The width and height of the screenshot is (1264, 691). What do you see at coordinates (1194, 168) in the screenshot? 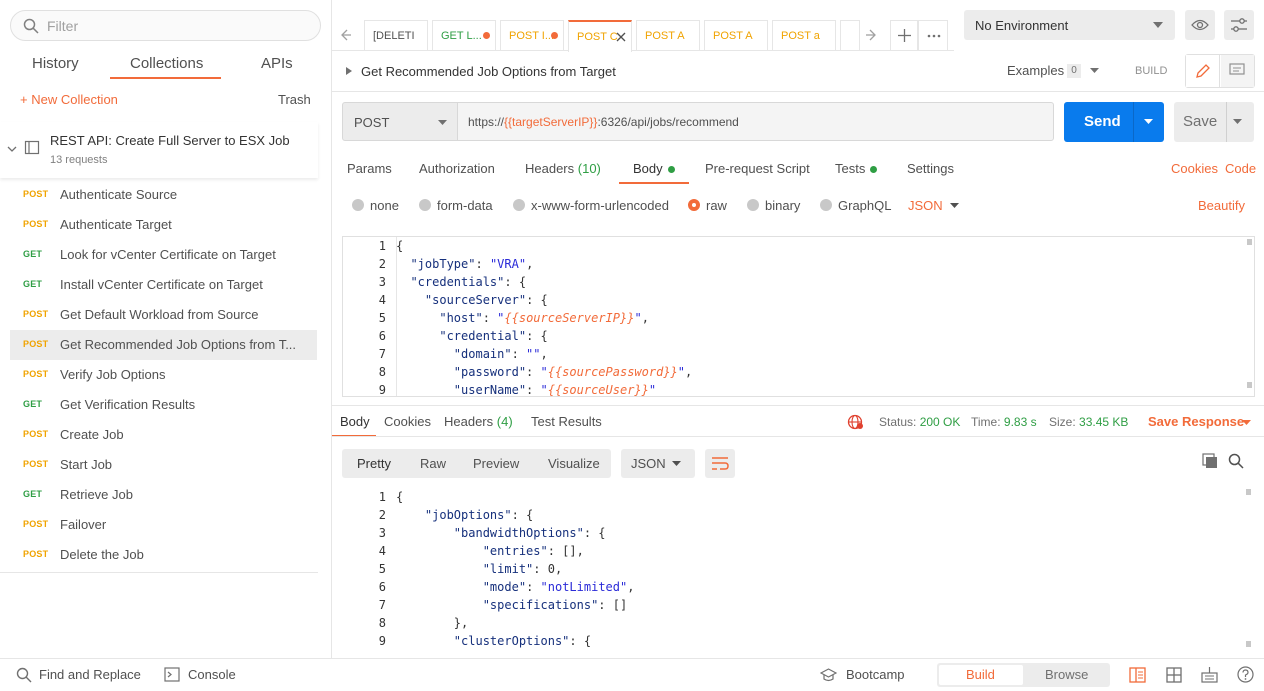
I see `cookies-link: Cookies` at bounding box center [1194, 168].